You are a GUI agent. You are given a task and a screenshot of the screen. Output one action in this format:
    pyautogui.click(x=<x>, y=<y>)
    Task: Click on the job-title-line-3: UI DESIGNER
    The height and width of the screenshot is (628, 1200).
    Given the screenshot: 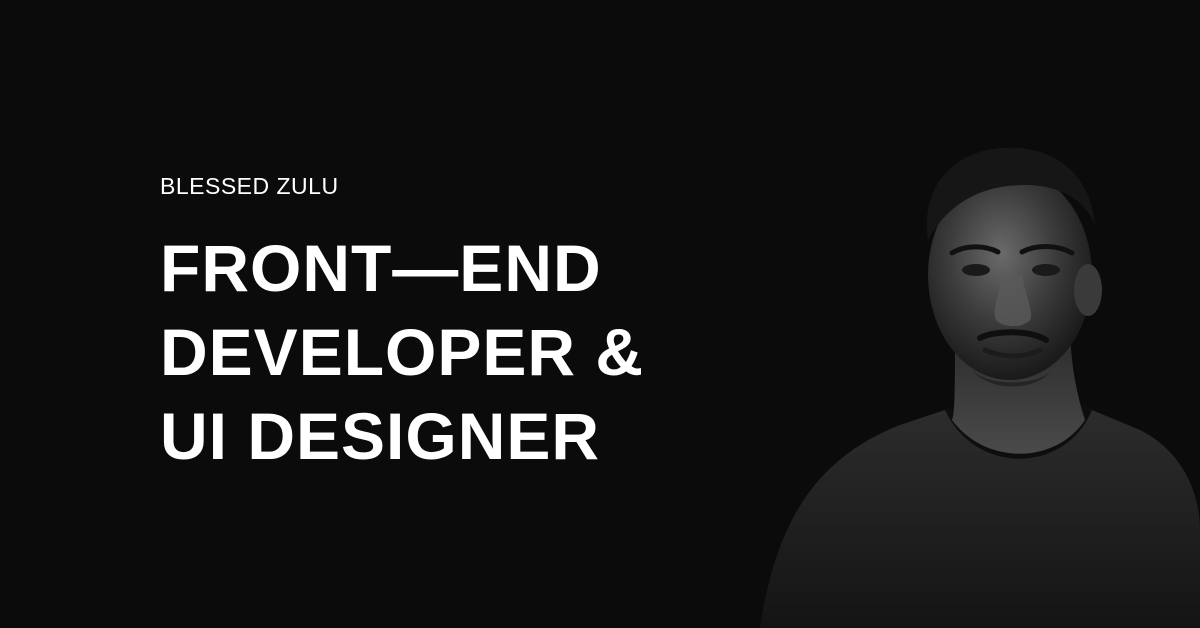 What is the action you would take?
    pyautogui.click(x=380, y=436)
    